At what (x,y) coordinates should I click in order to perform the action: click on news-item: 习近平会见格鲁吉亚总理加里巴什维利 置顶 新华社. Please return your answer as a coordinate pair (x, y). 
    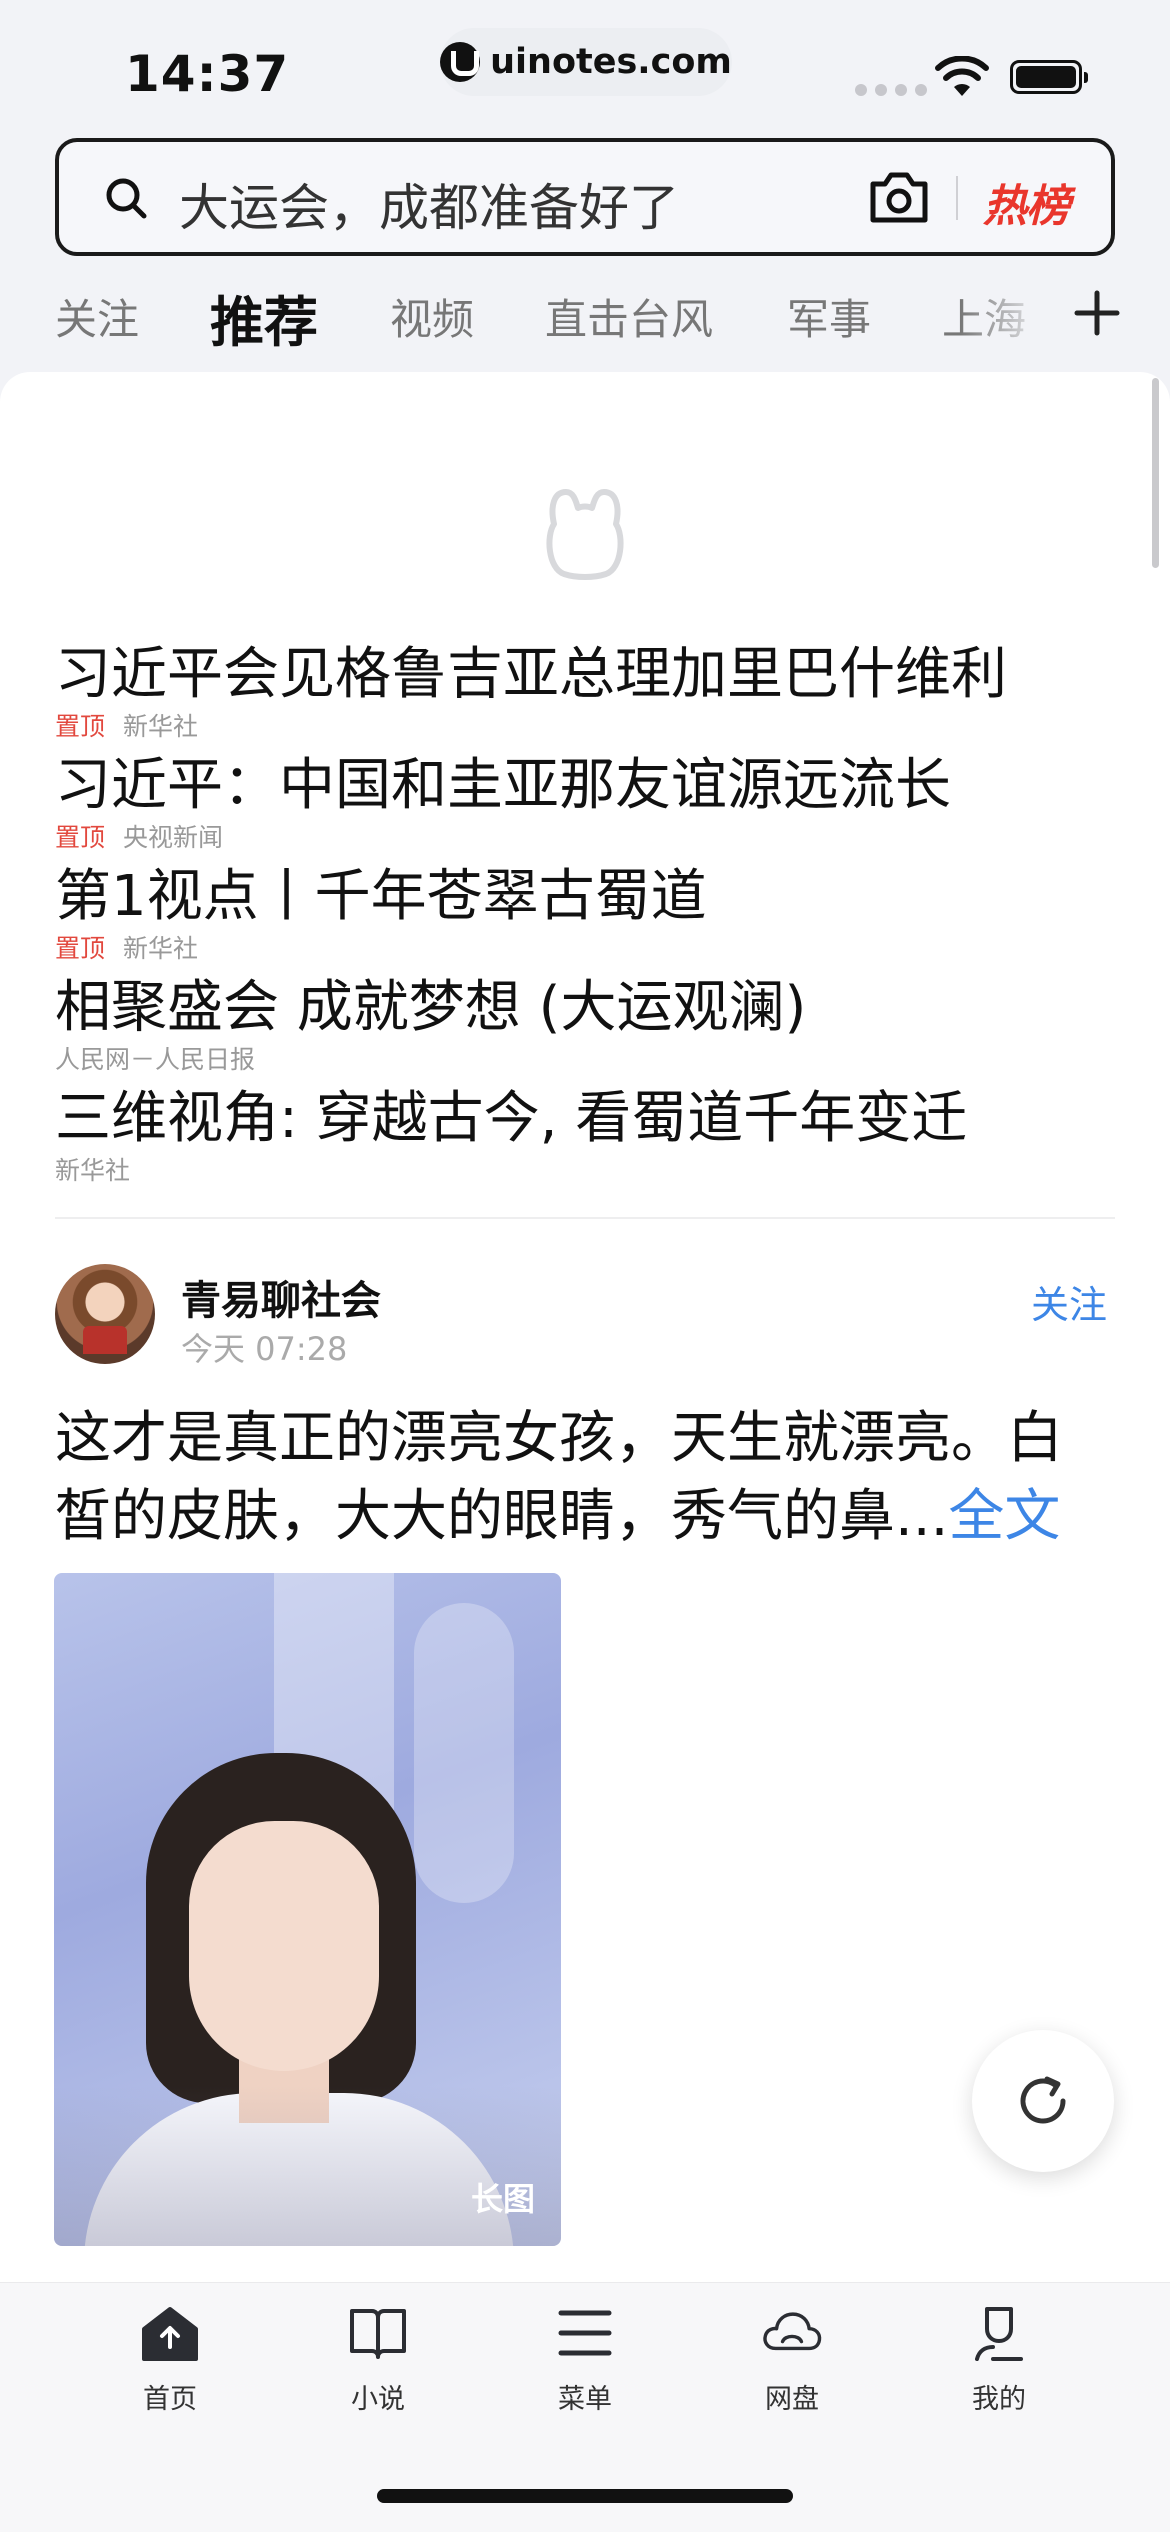
    Looking at the image, I should click on (585, 695).